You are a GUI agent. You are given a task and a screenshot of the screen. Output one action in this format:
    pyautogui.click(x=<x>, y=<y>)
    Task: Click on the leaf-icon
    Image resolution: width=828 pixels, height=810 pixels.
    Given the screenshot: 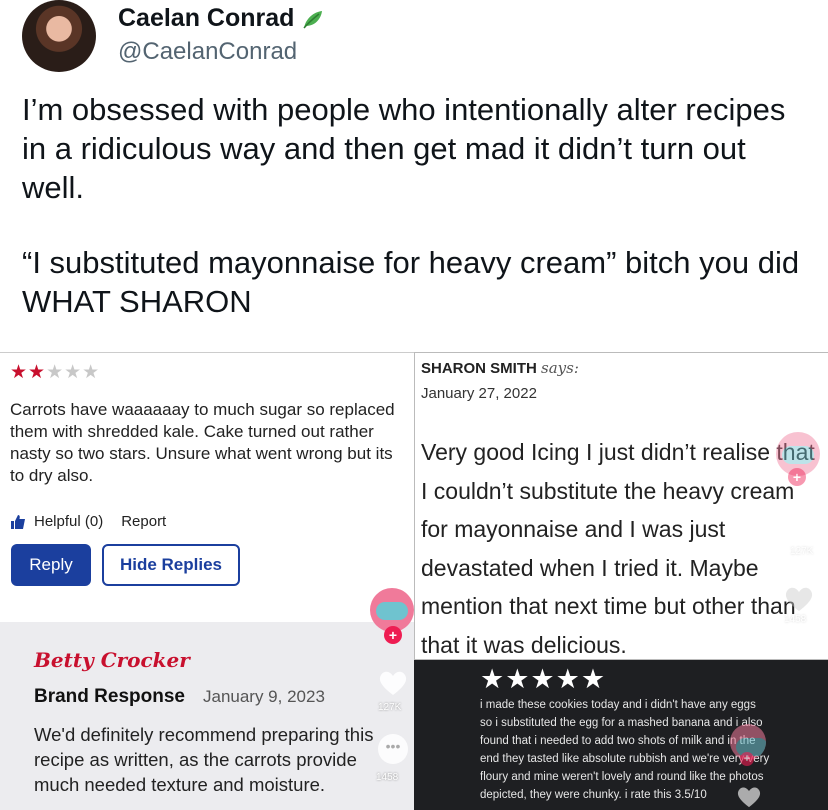 What is the action you would take?
    pyautogui.click(x=313, y=19)
    